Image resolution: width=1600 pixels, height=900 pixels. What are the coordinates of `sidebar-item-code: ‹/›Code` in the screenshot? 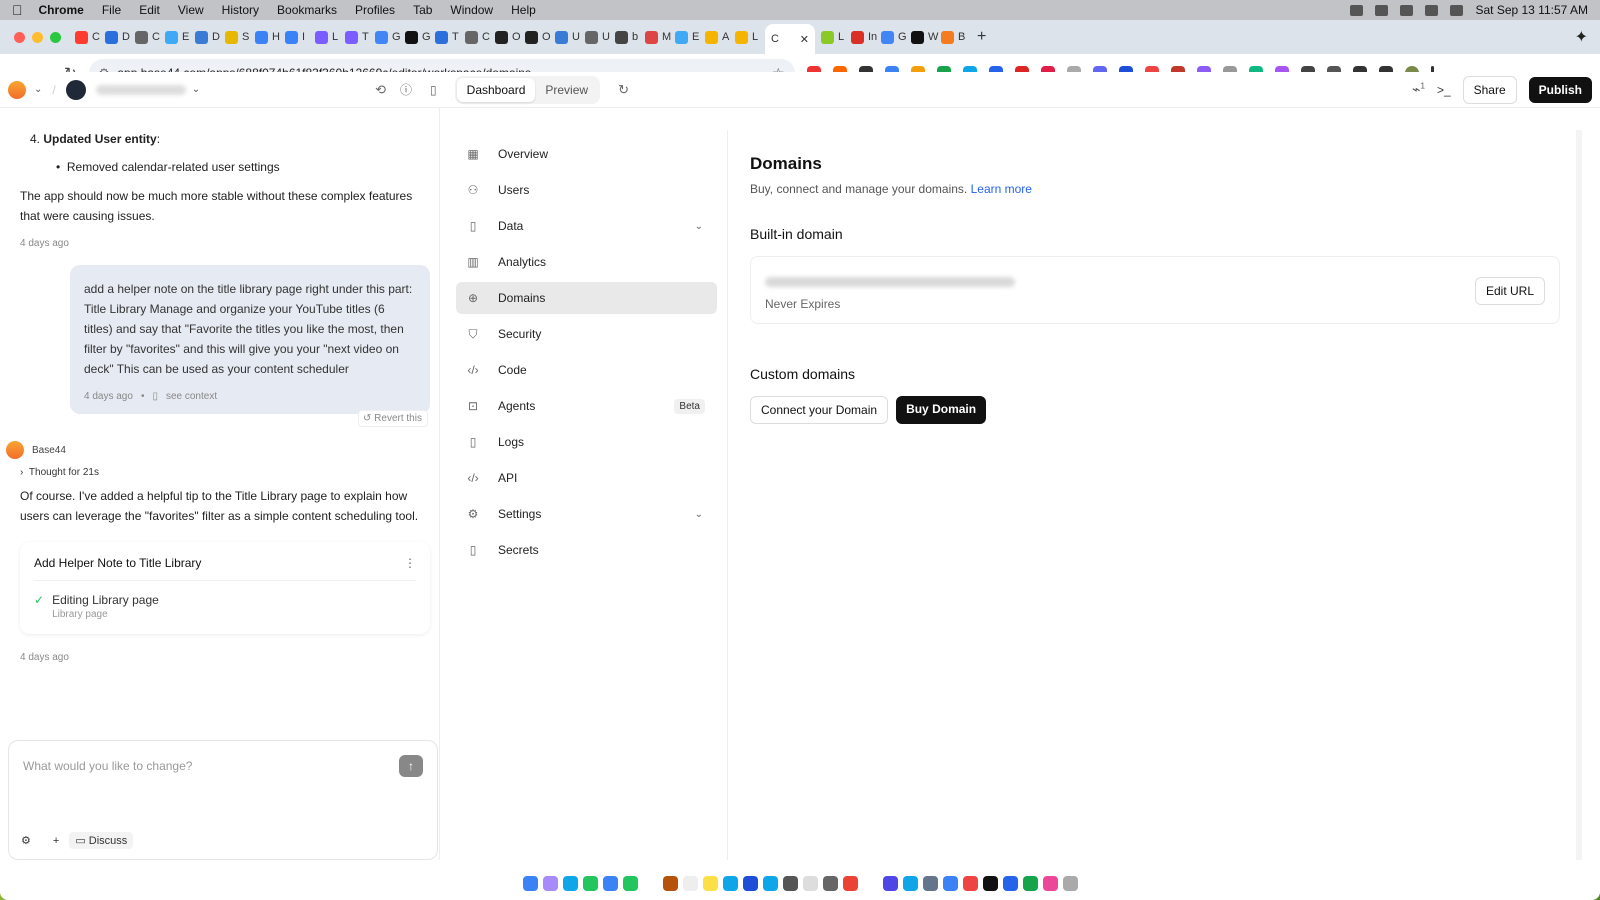 It's located at (586, 370).